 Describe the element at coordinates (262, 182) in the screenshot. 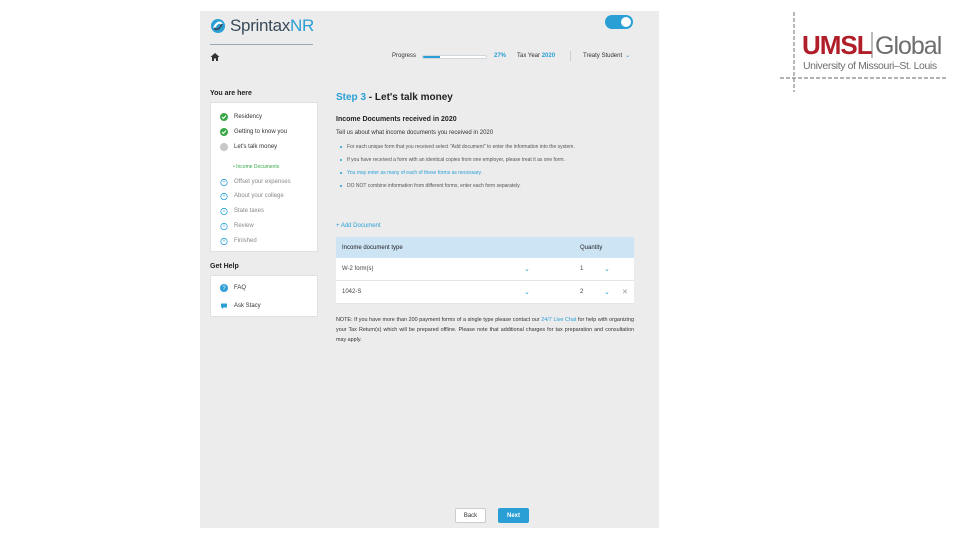

I see `nav-label: Offset your expenses` at that location.